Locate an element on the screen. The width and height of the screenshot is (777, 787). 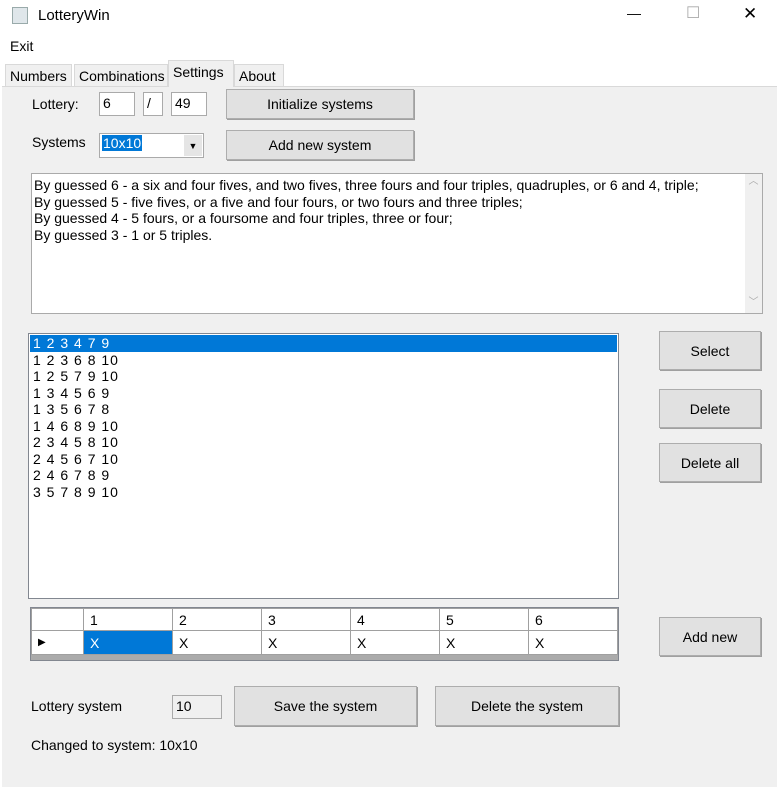
column-header: 2 is located at coordinates (217, 619).